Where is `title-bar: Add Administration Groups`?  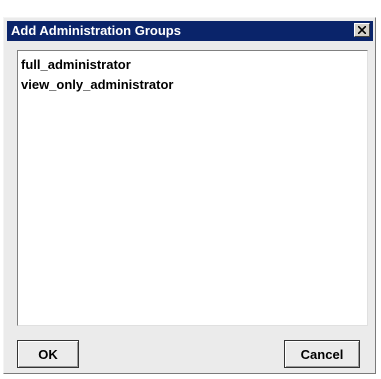 title-bar: Add Administration Groups is located at coordinates (190, 31).